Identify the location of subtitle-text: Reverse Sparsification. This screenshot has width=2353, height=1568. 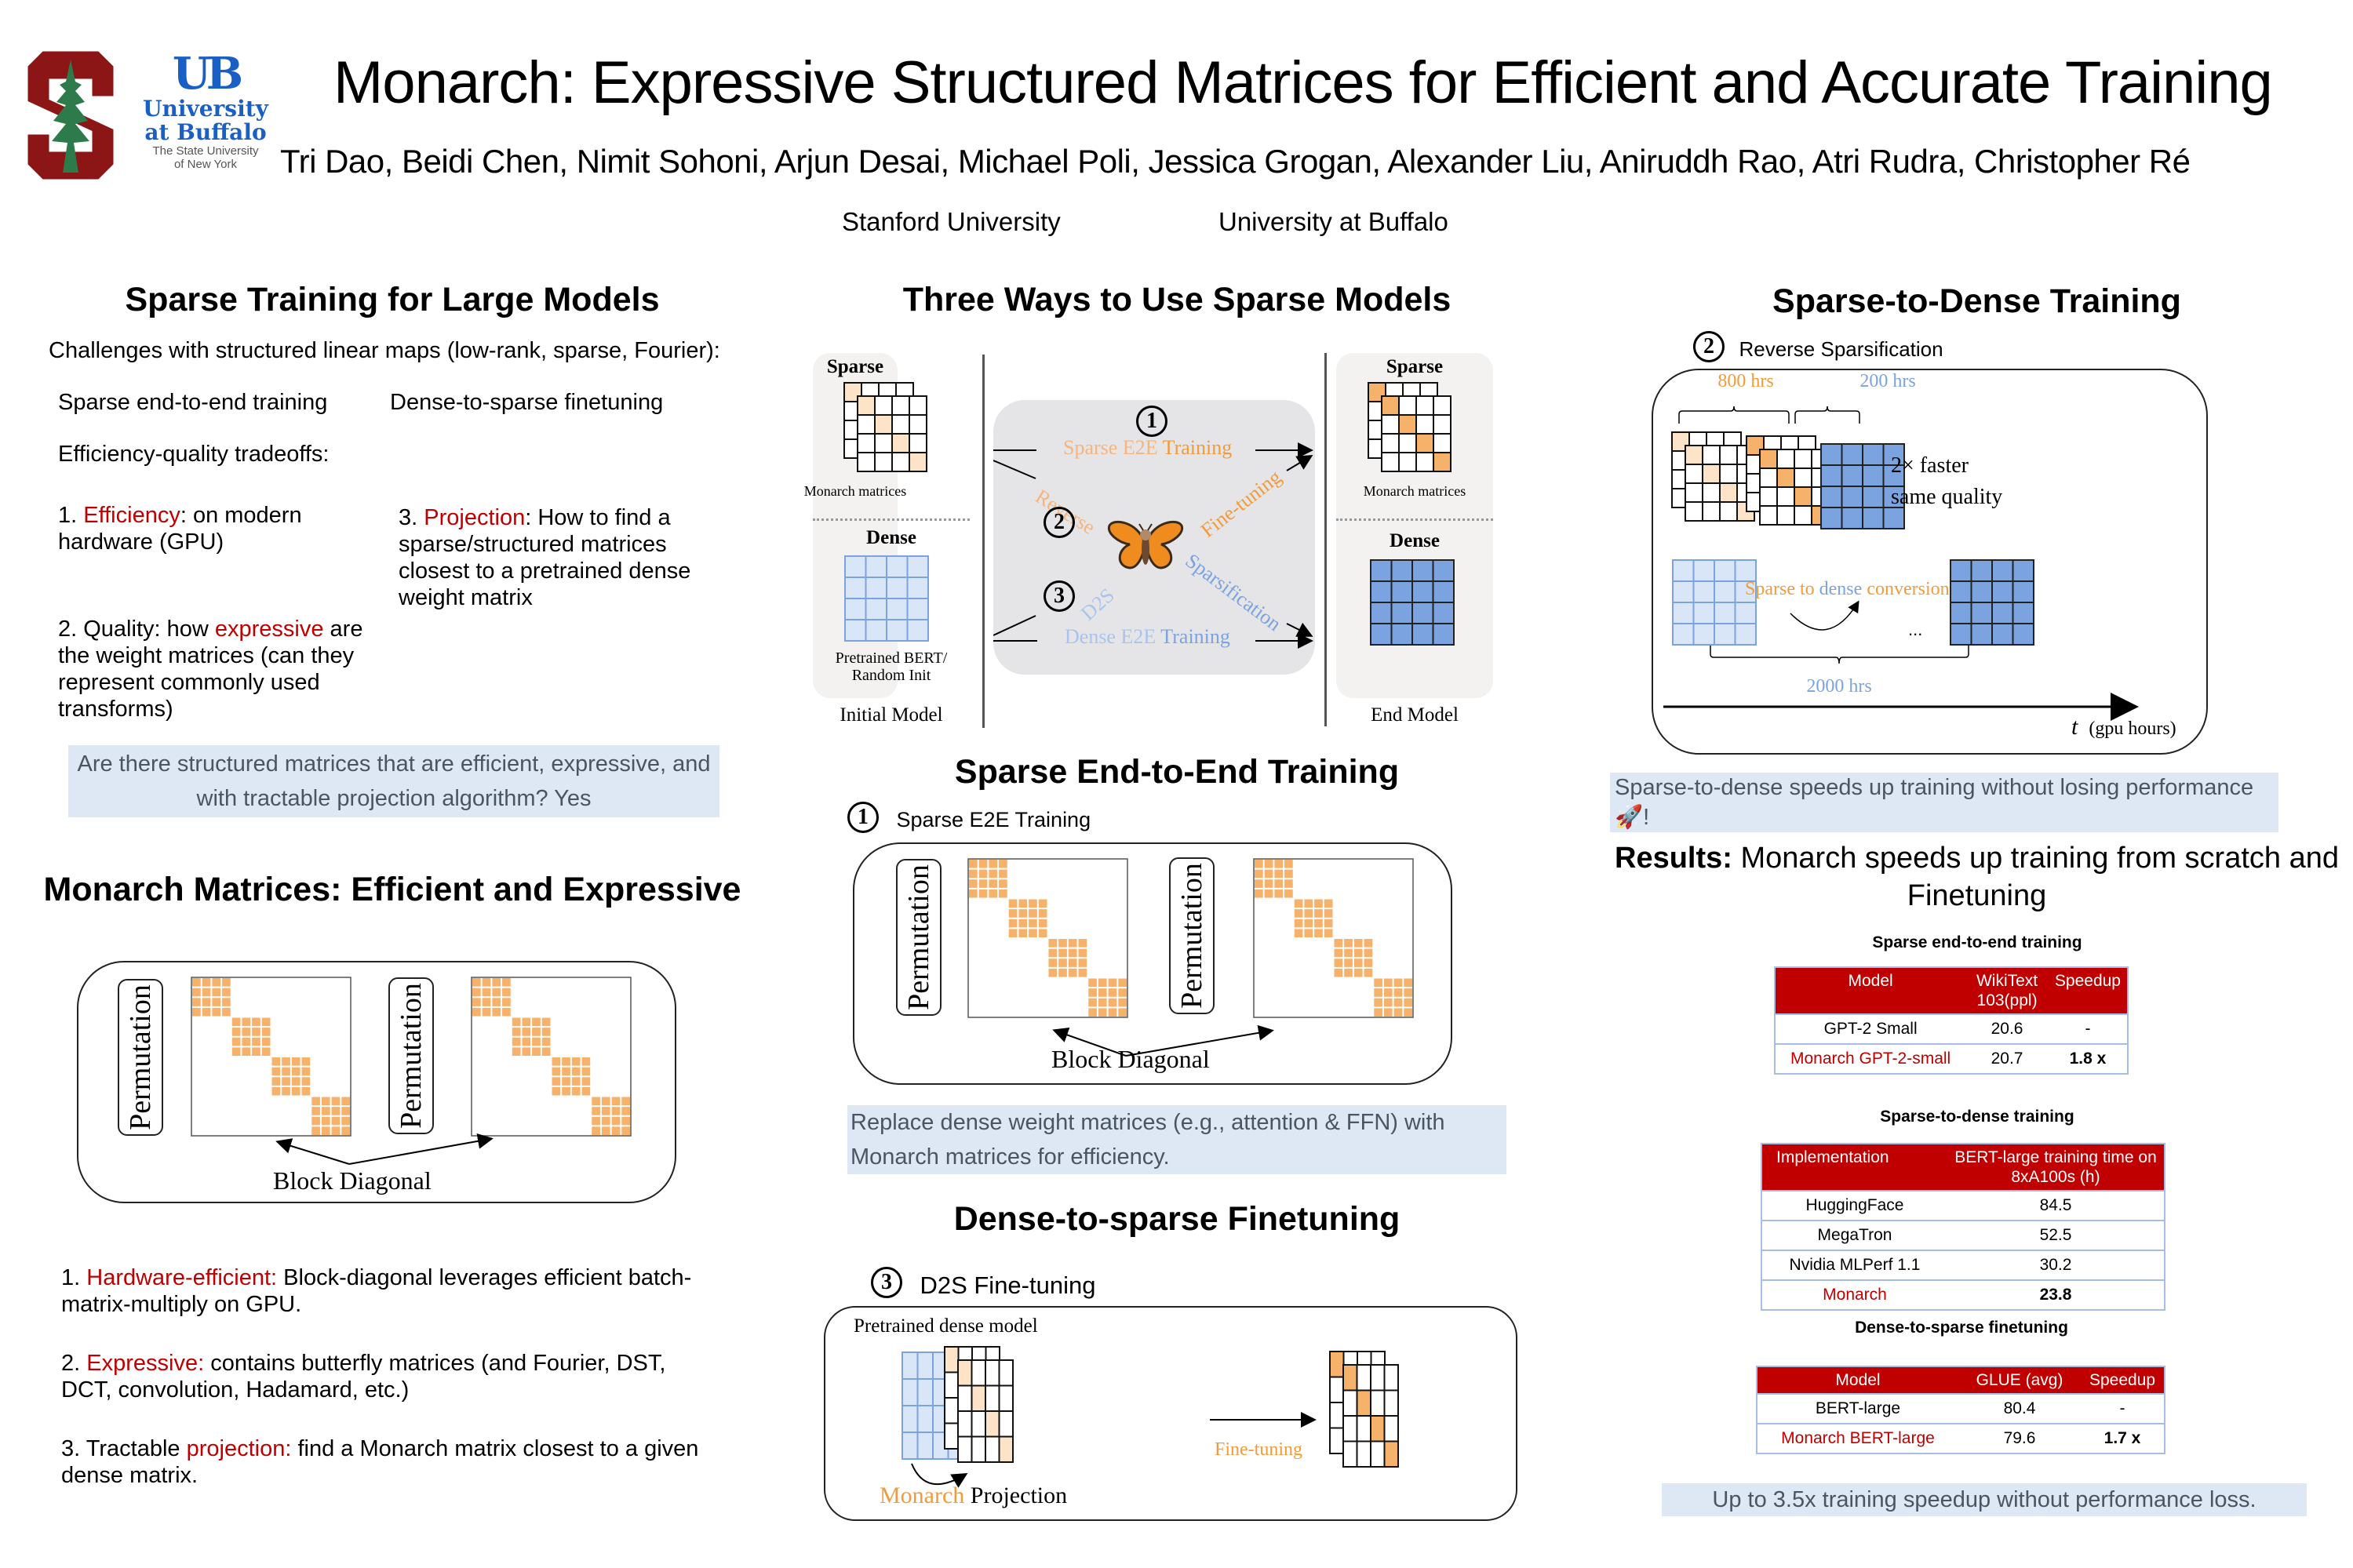
(1841, 349).